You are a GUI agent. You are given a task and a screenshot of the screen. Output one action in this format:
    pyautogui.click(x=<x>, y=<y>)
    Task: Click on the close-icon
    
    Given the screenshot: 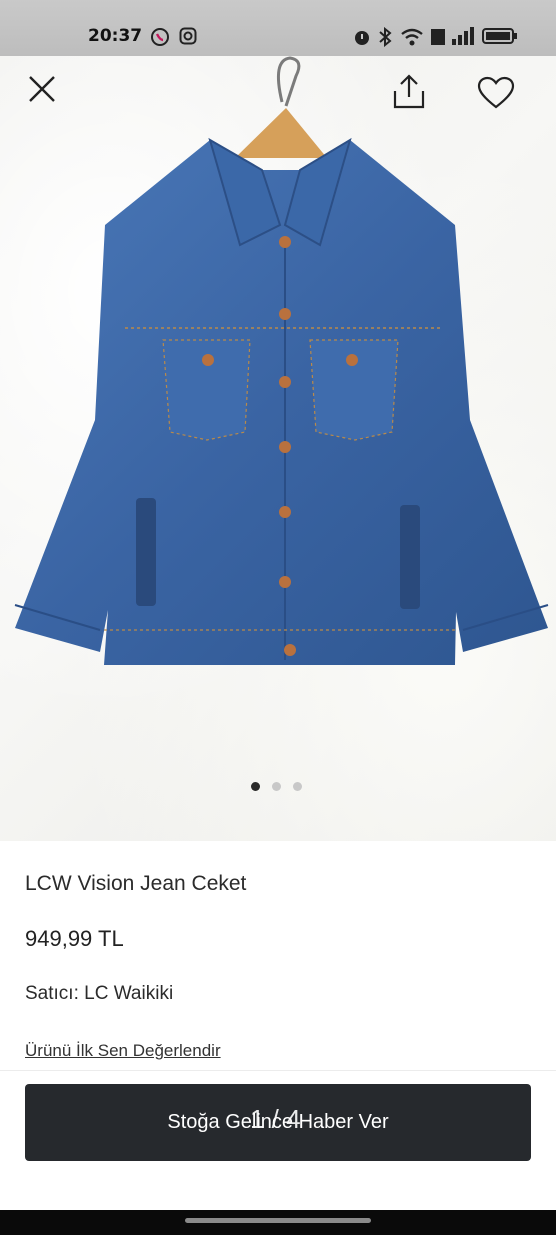 What is the action you would take?
    pyautogui.click(x=42, y=89)
    